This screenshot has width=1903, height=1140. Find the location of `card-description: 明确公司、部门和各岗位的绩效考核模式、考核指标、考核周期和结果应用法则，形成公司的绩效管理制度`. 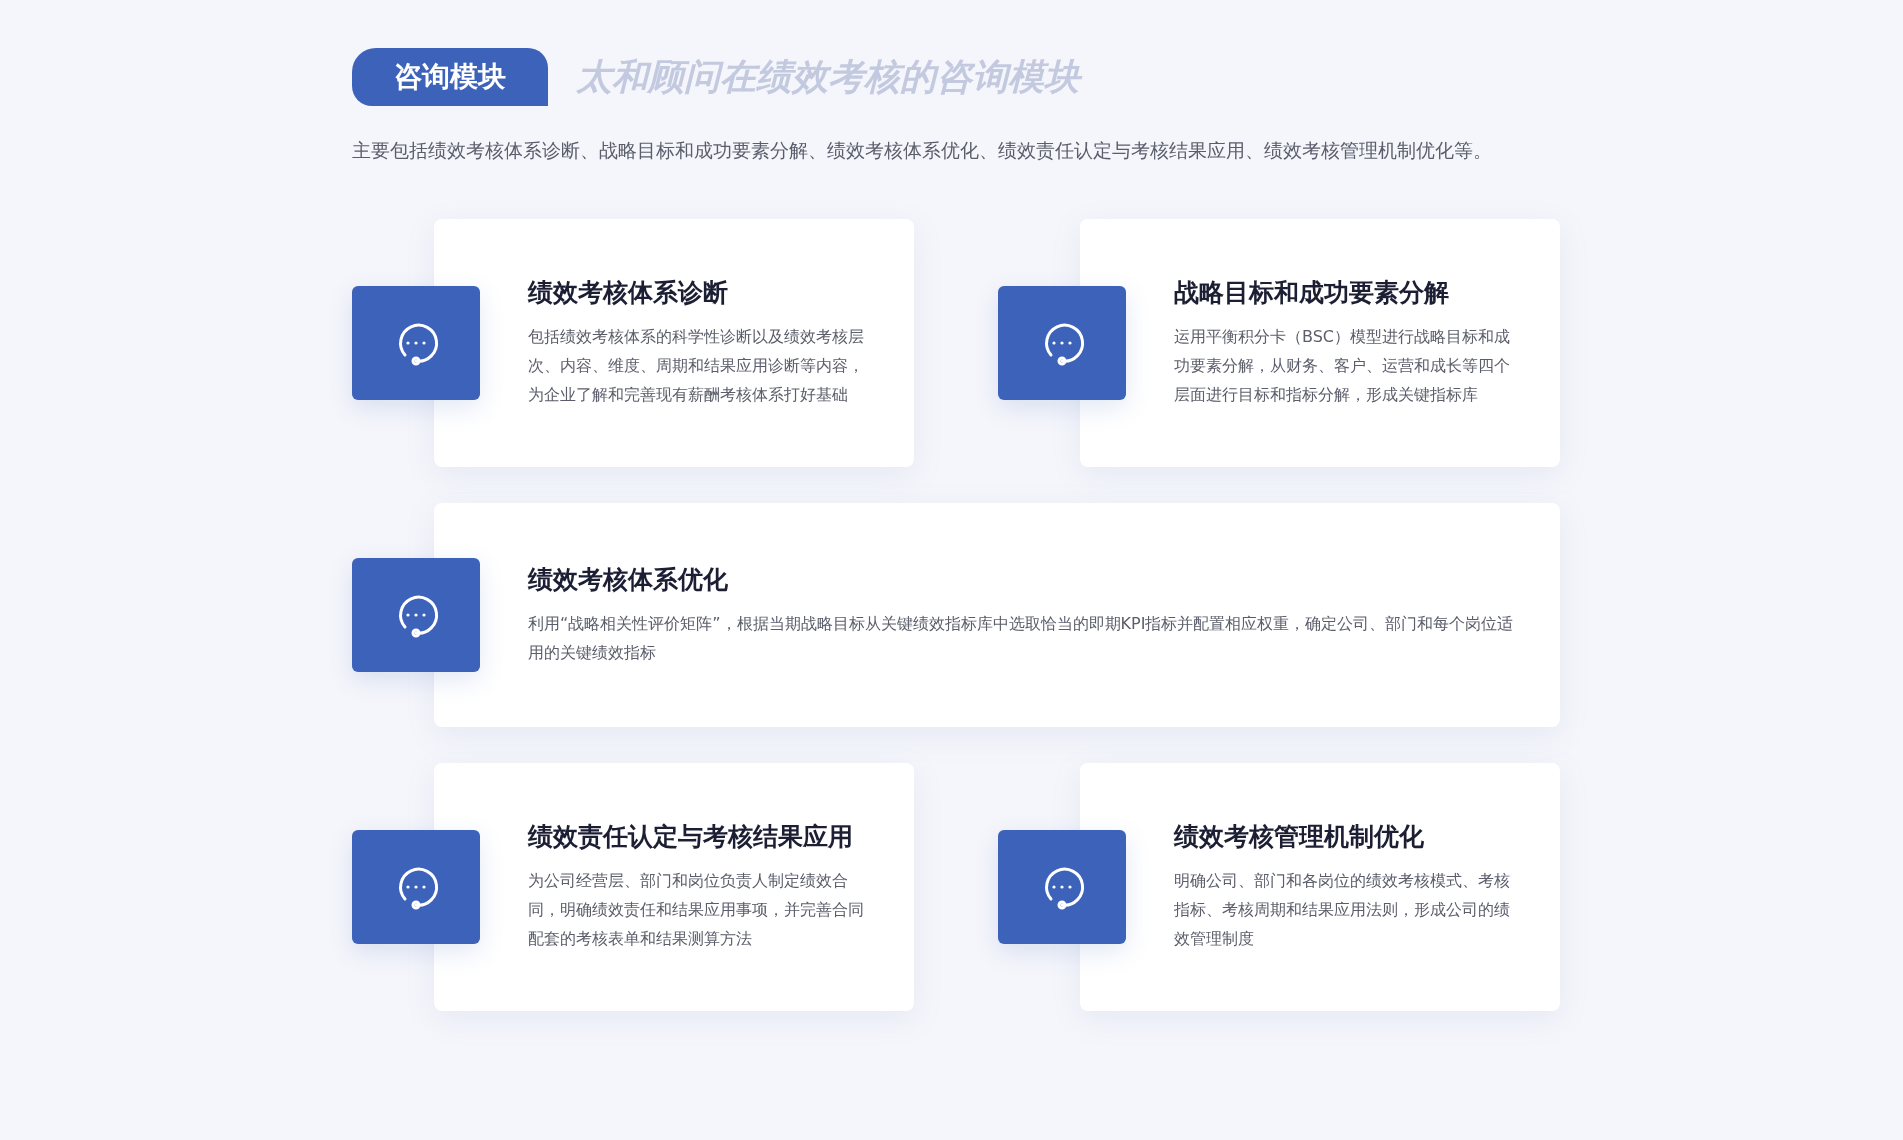

card-description: 明确公司、部门和各岗位的绩效考核模式、考核指标、考核周期和结果应用法则，形成公司的绩效管理制度 is located at coordinates (1342, 910).